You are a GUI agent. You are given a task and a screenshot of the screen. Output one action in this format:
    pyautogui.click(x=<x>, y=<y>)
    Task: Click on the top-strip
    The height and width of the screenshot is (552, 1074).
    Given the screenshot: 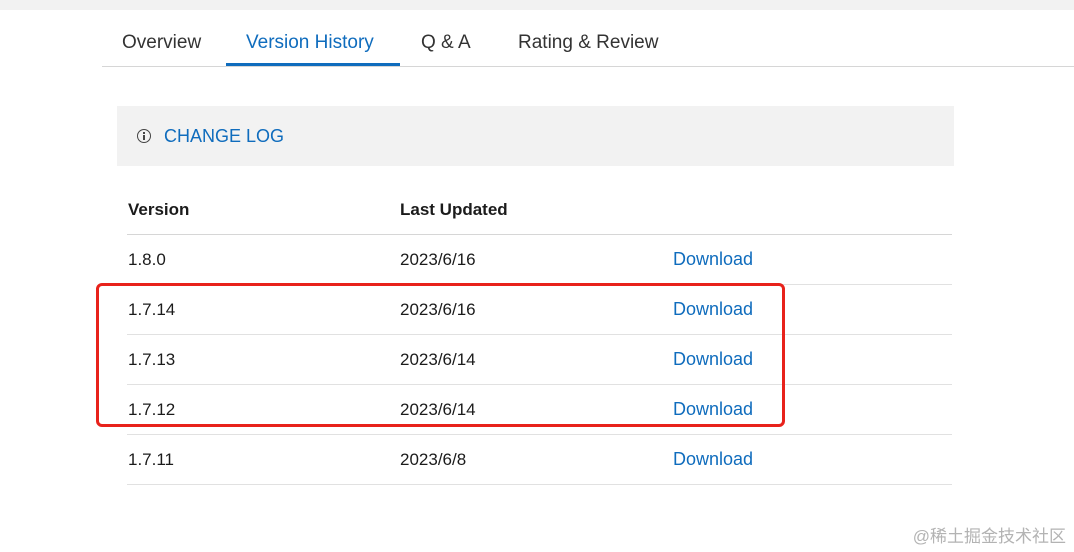 What is the action you would take?
    pyautogui.click(x=537, y=5)
    